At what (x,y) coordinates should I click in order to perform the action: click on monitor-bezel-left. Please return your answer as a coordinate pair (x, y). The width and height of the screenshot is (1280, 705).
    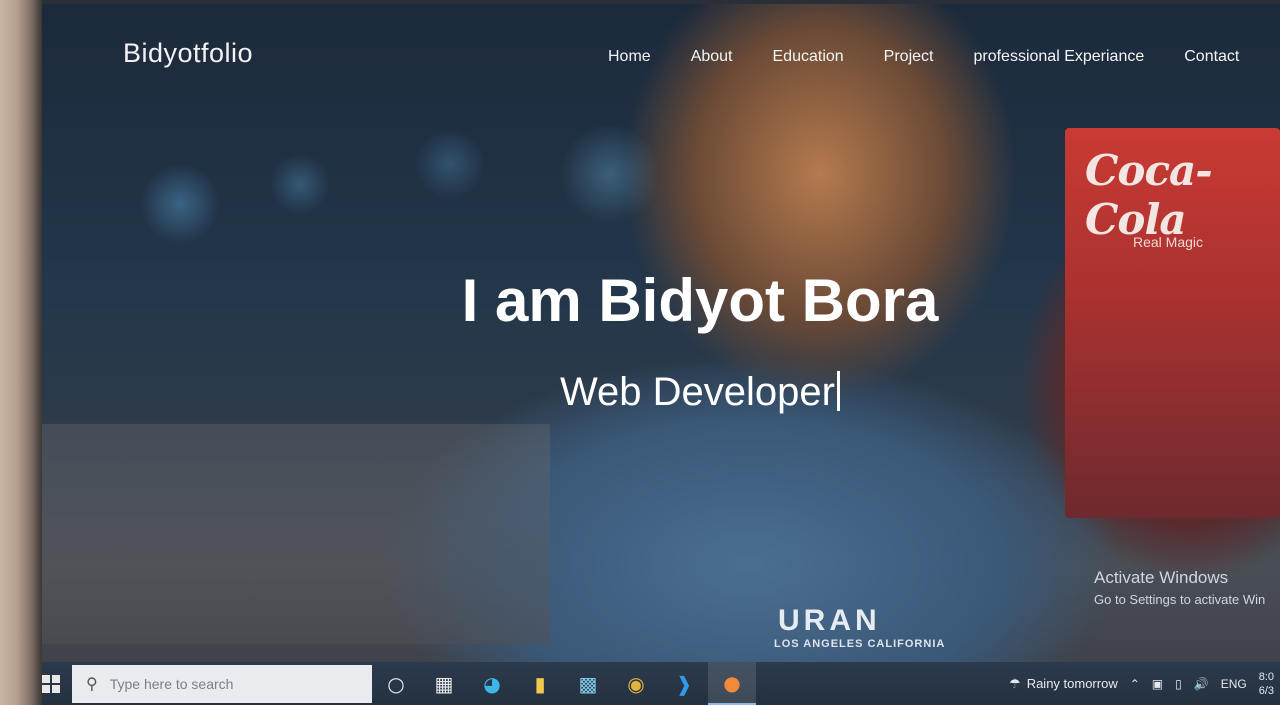
    Looking at the image, I should click on (21, 352).